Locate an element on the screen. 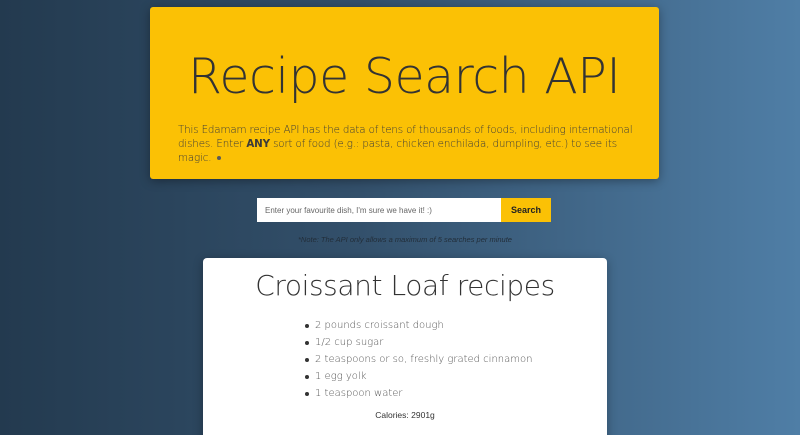 The image size is (800, 435). list-item: 2 pounds croissant dough is located at coordinates (418, 325).